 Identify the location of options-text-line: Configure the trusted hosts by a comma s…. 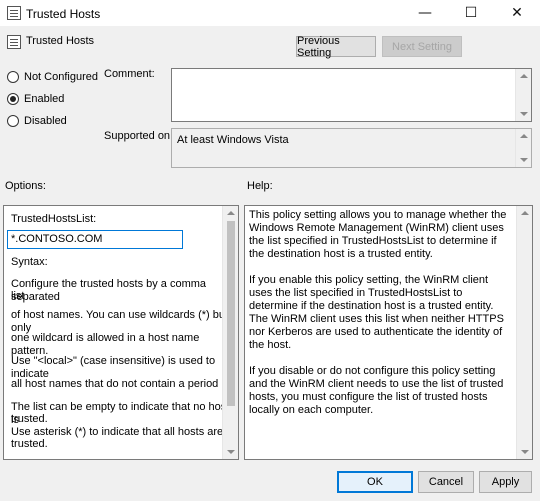
(109, 290).